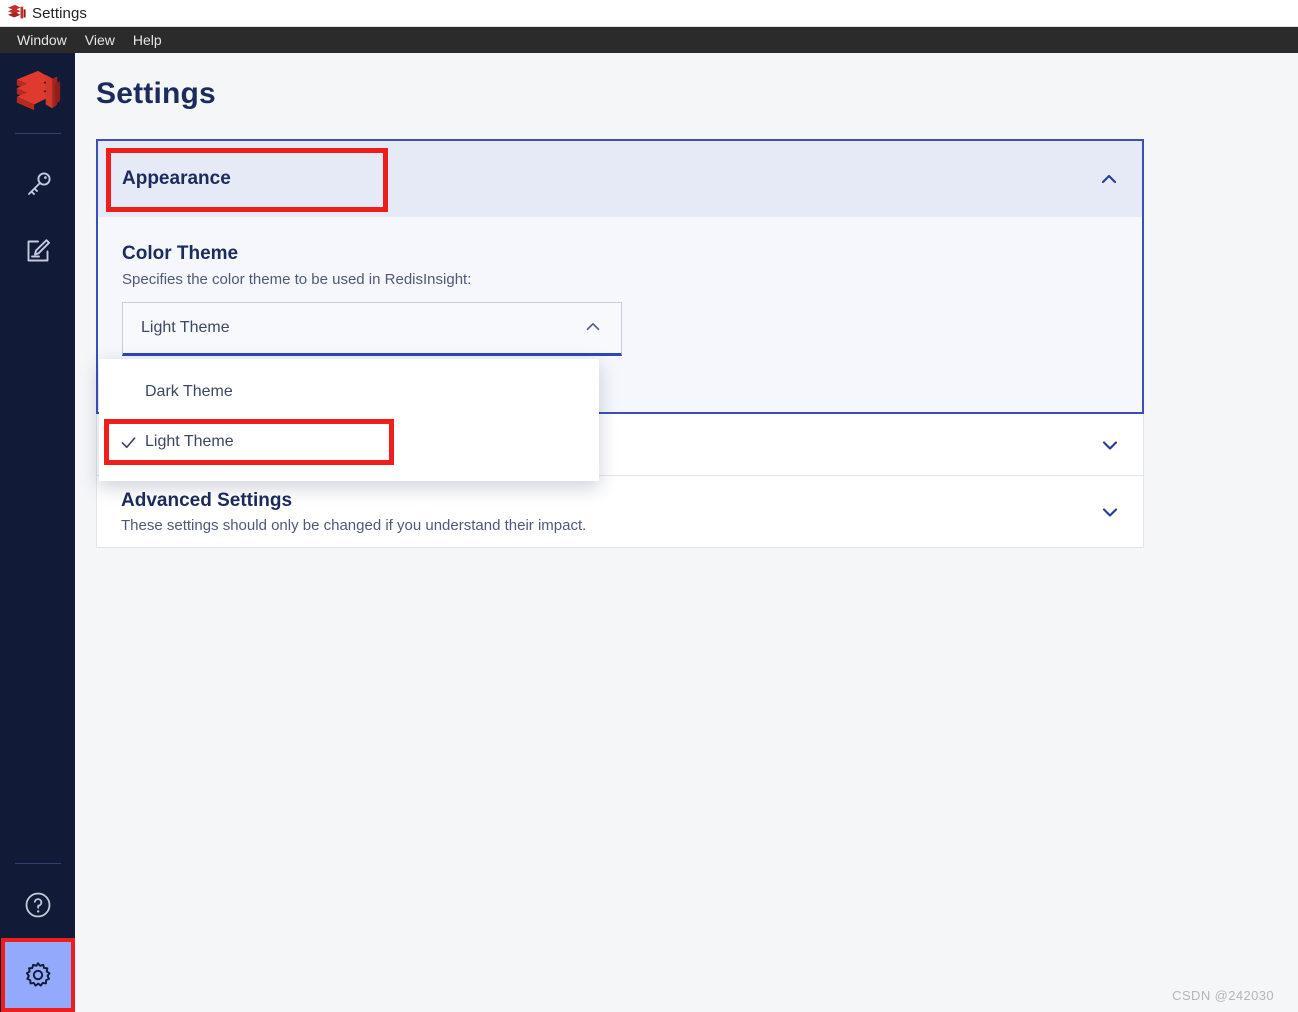 The image size is (1298, 1012). I want to click on accordion-appearance-title: Appearance, so click(176, 178).